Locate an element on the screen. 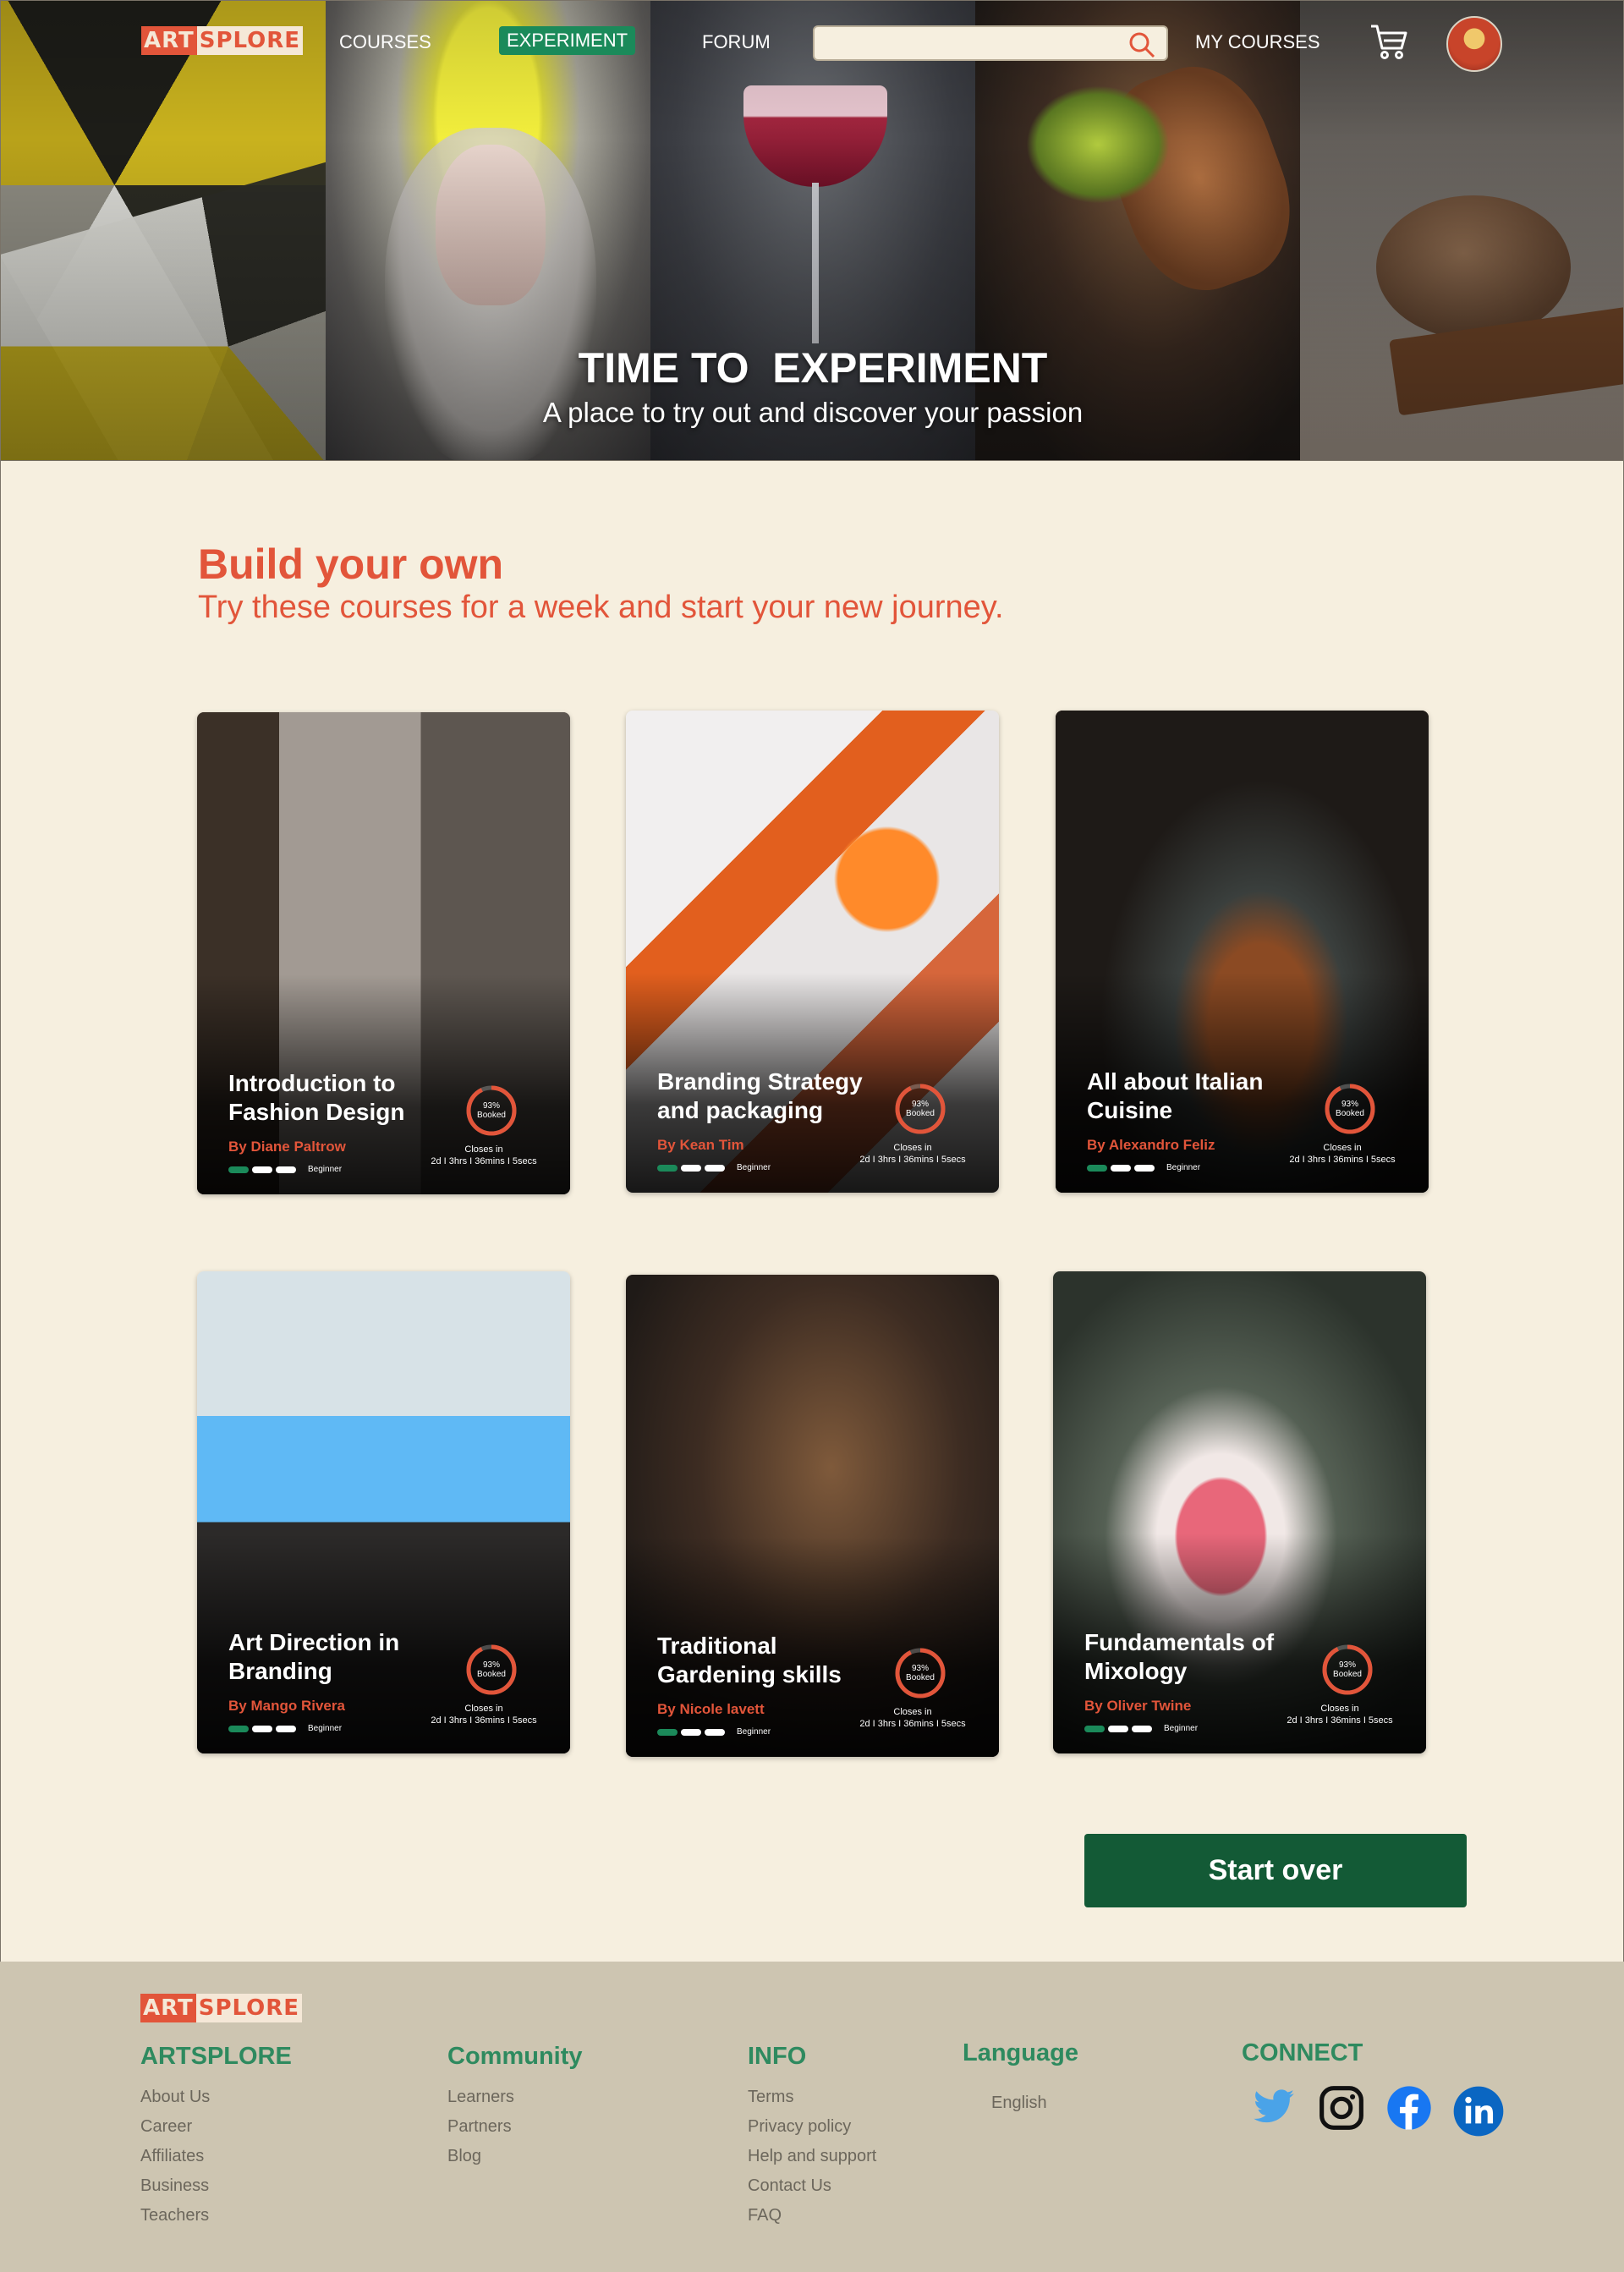  start-over-button: Start over is located at coordinates (1275, 1871).